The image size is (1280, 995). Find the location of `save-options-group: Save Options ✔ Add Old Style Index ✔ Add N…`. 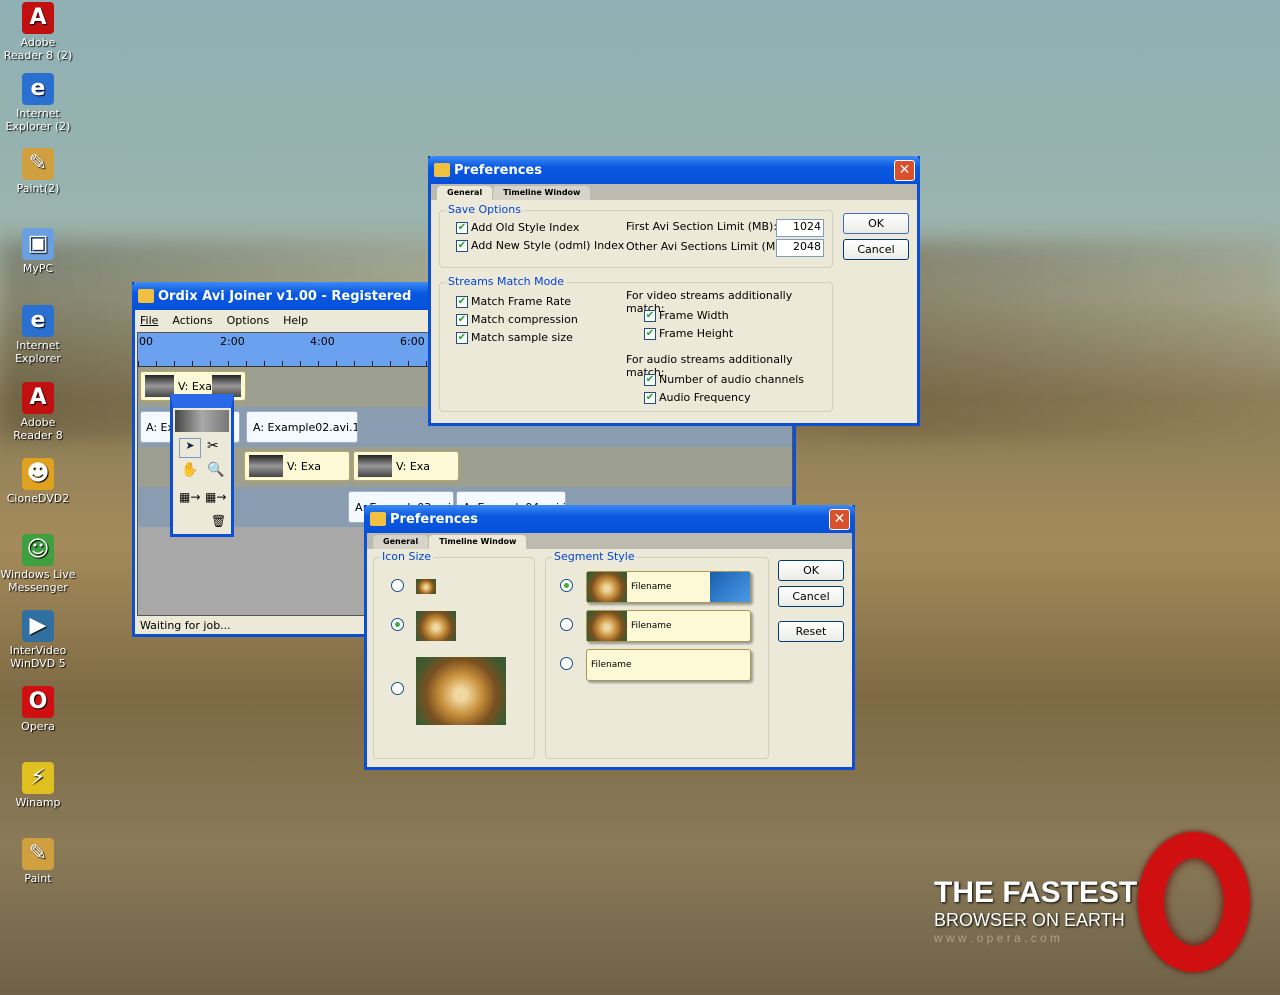

save-options-group: Save Options ✔ Add Old Style Index ✔ Add N… is located at coordinates (636, 235).